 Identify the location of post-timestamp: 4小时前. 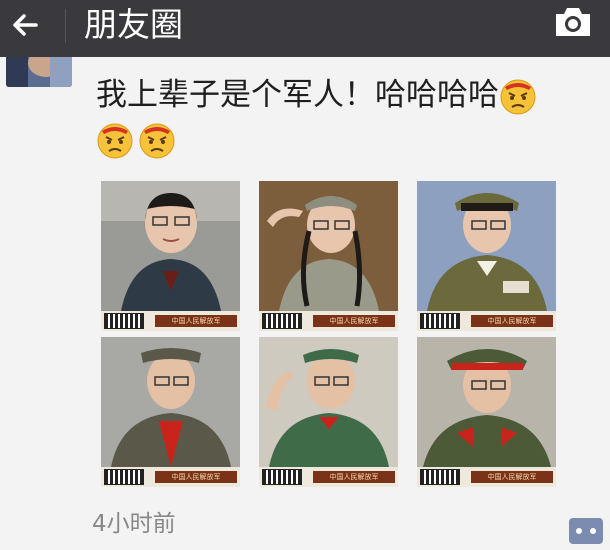
(134, 524).